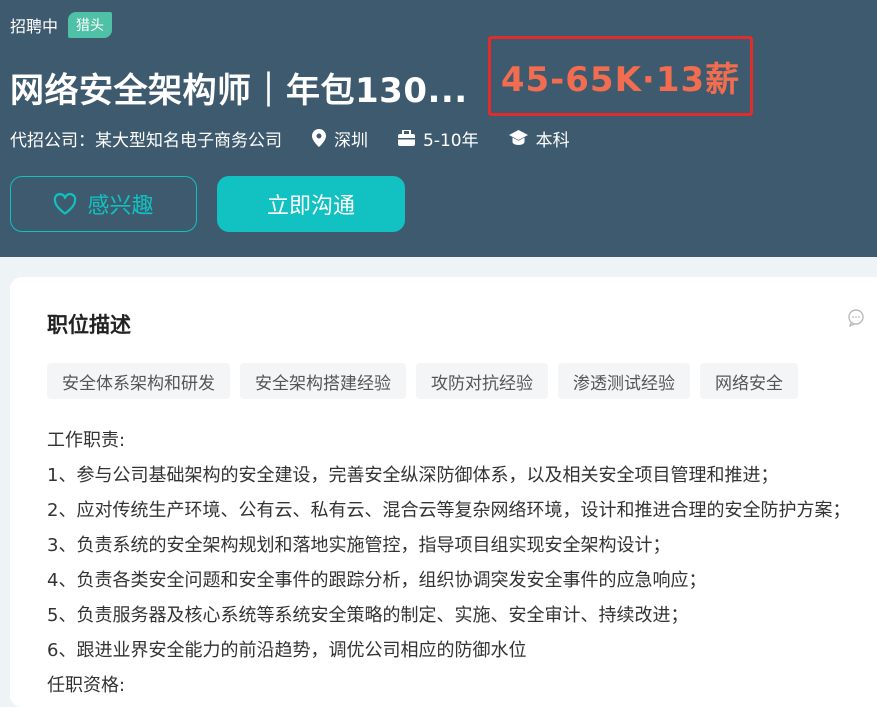 The width and height of the screenshot is (877, 707). What do you see at coordinates (749, 381) in the screenshot?
I see `skill-tag: 网络安全` at bounding box center [749, 381].